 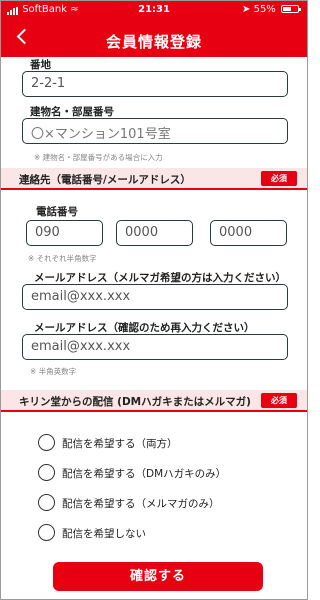 What do you see at coordinates (62, 258) in the screenshot?
I see `phone-note: ※ それぞれ半角数字` at bounding box center [62, 258].